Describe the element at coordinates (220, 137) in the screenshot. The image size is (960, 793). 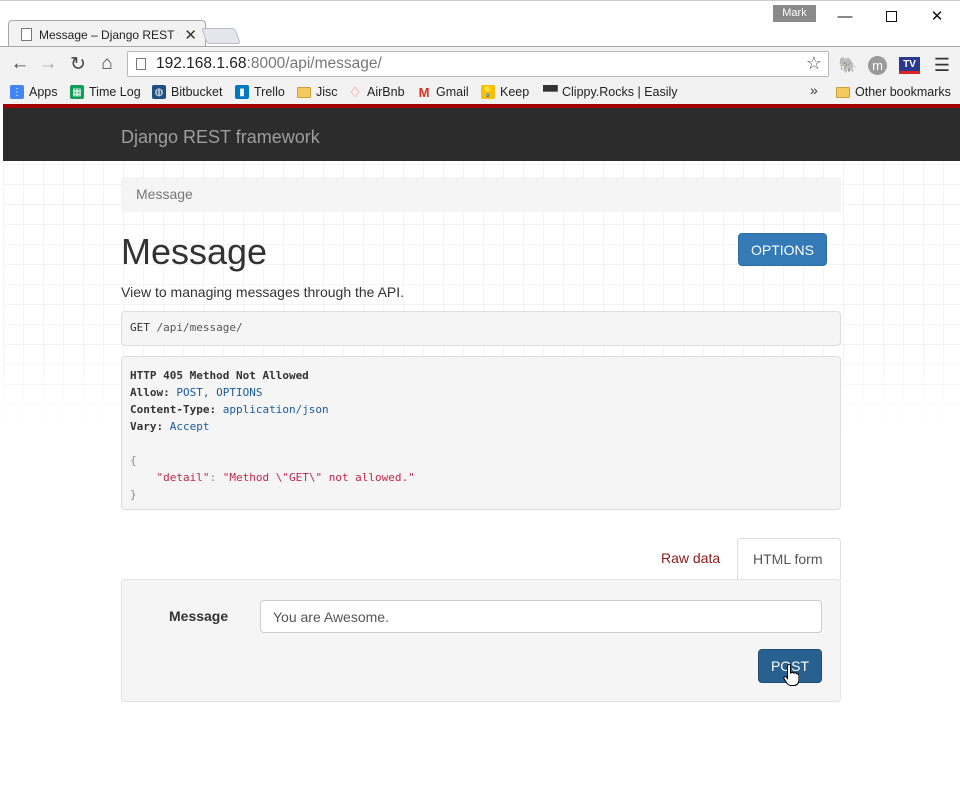
I see `brand-link: Django REST framework` at that location.